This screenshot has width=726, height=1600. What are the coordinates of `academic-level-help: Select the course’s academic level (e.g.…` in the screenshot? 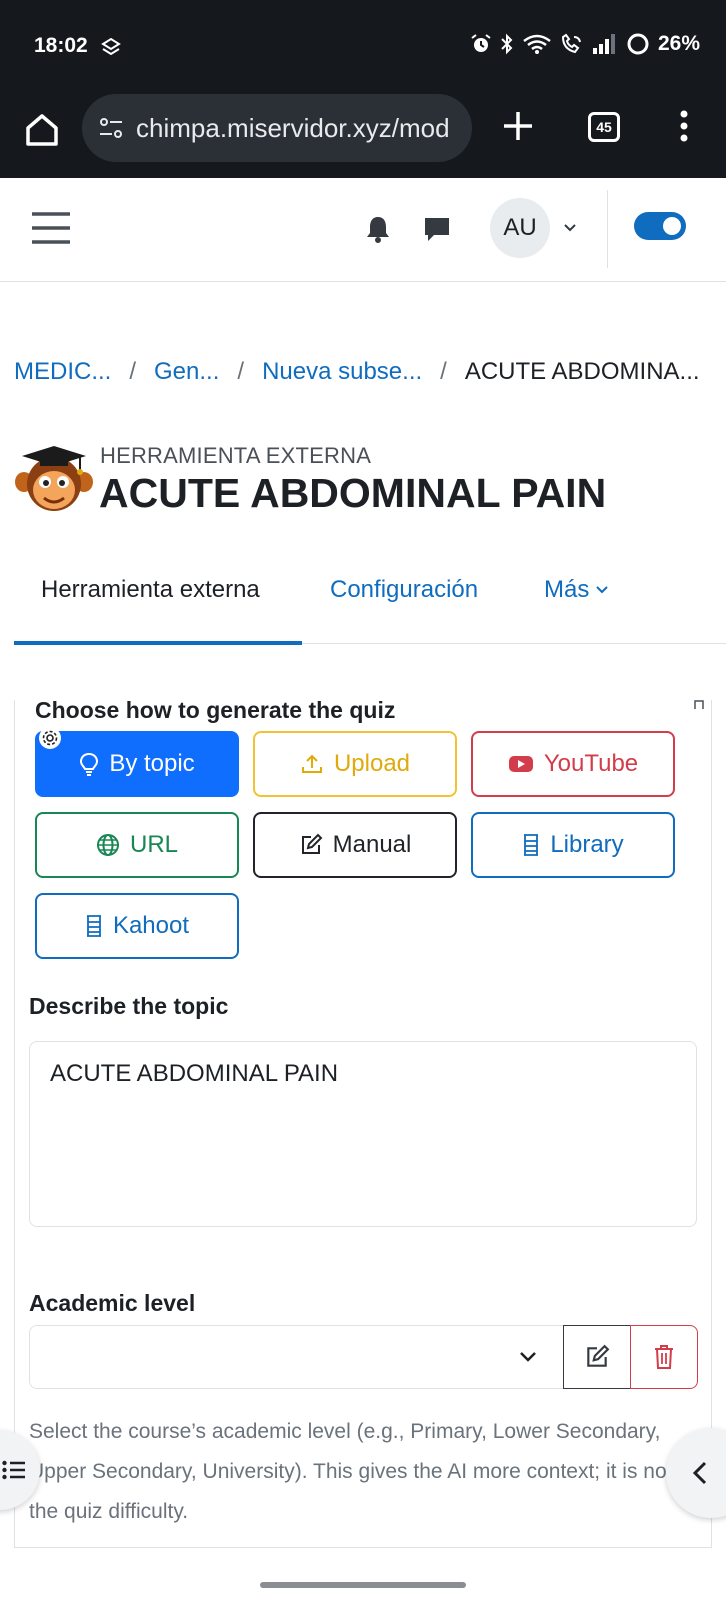 It's located at (351, 1471).